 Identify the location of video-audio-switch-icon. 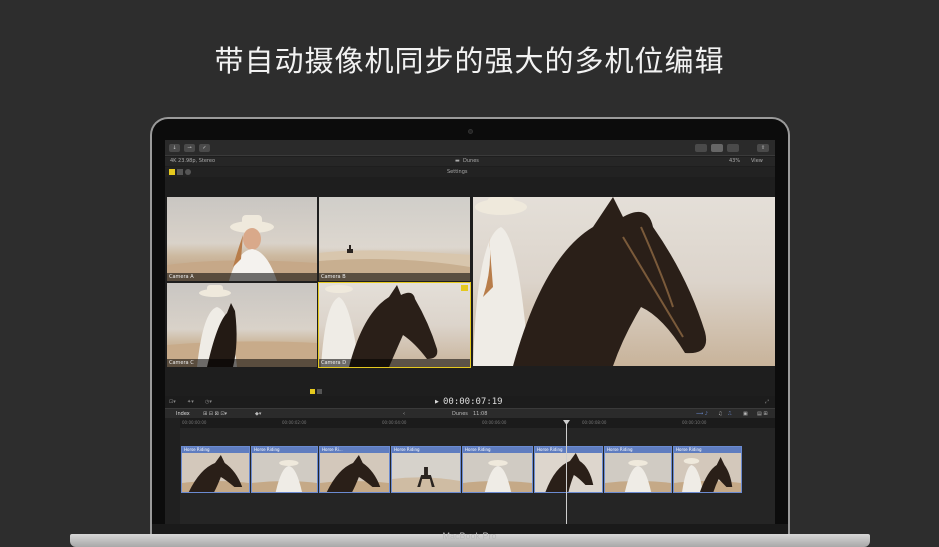
(172, 172).